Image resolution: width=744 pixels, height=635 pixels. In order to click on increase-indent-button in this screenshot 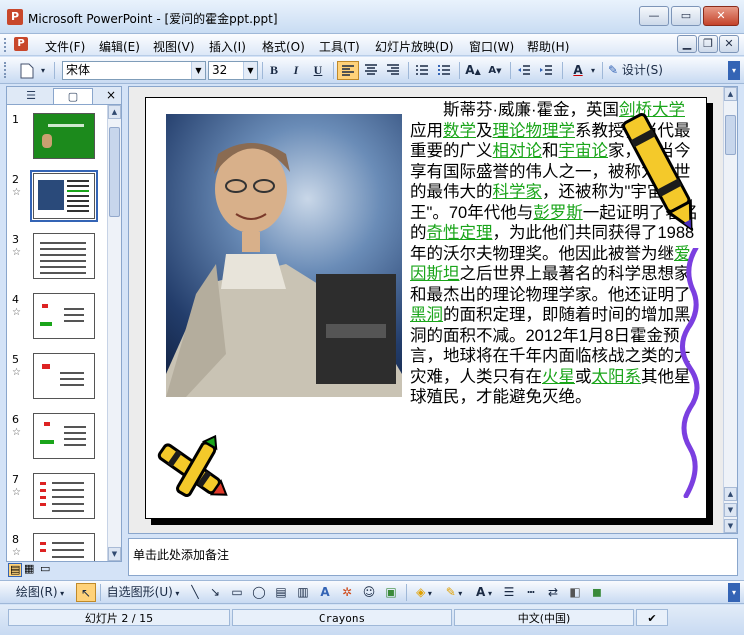, I will do `click(546, 70)`.